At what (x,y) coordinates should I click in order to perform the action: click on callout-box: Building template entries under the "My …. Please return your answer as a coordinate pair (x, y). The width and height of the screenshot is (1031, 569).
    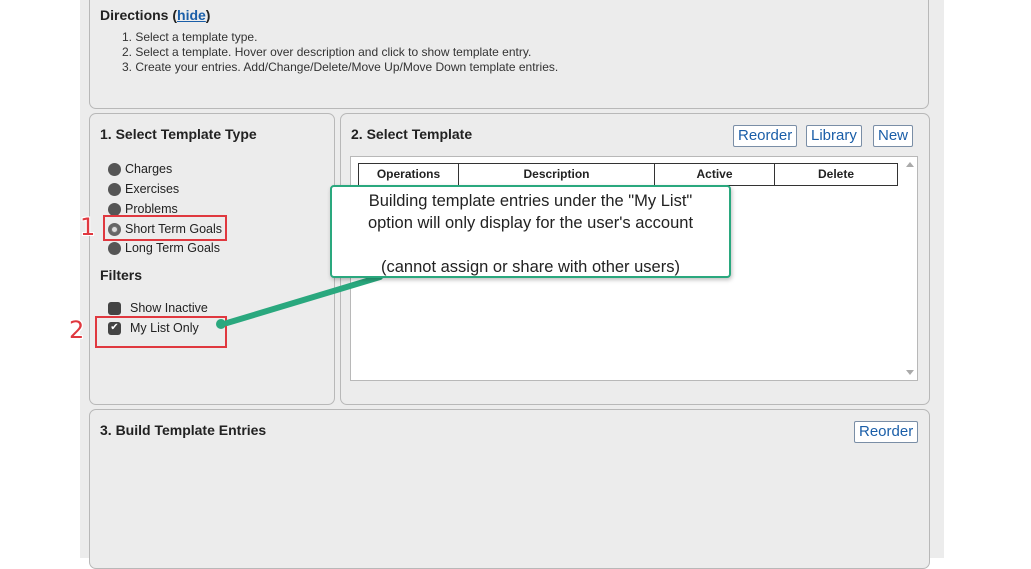
    Looking at the image, I should click on (530, 231).